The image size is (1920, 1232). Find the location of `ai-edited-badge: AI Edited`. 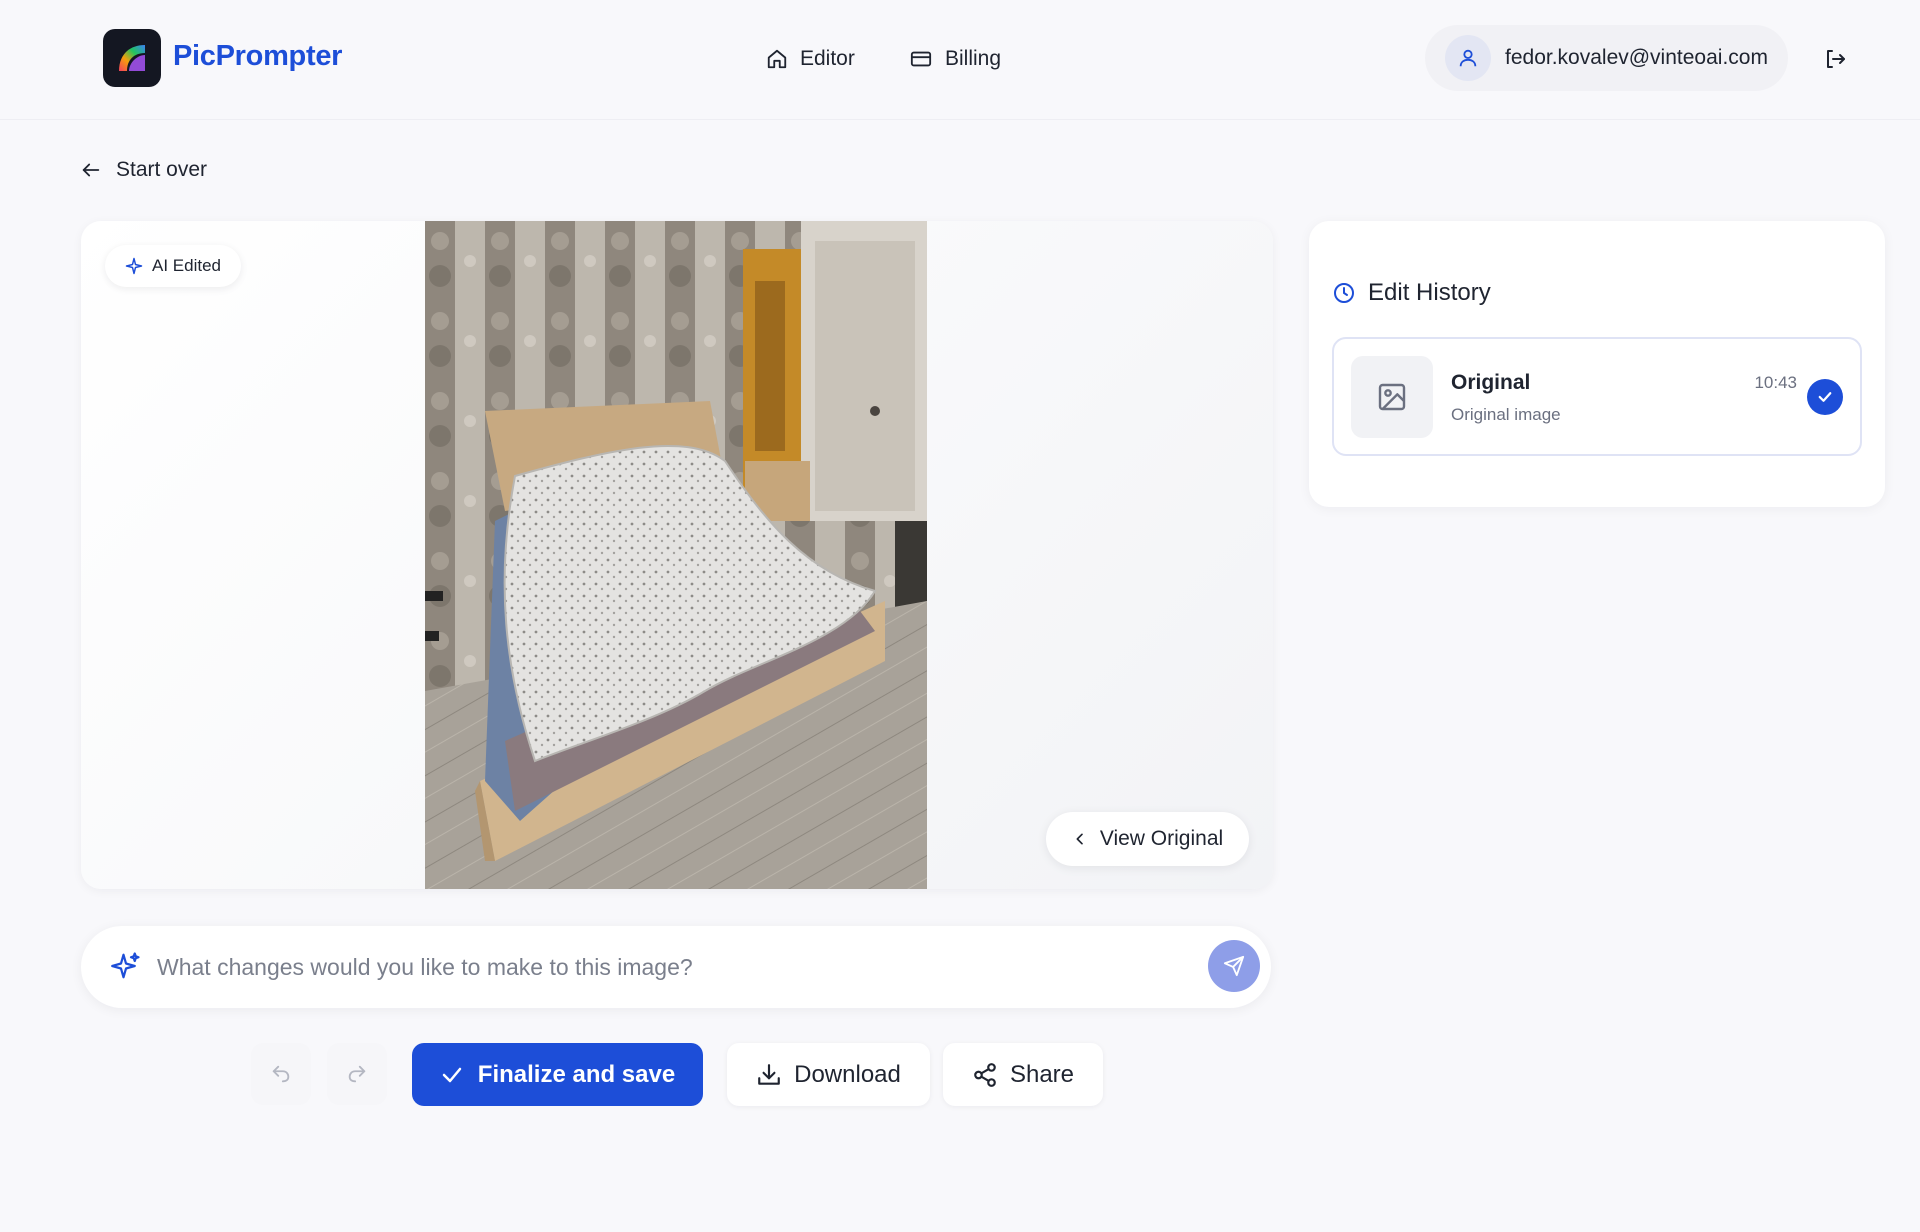

ai-edited-badge: AI Edited is located at coordinates (173, 266).